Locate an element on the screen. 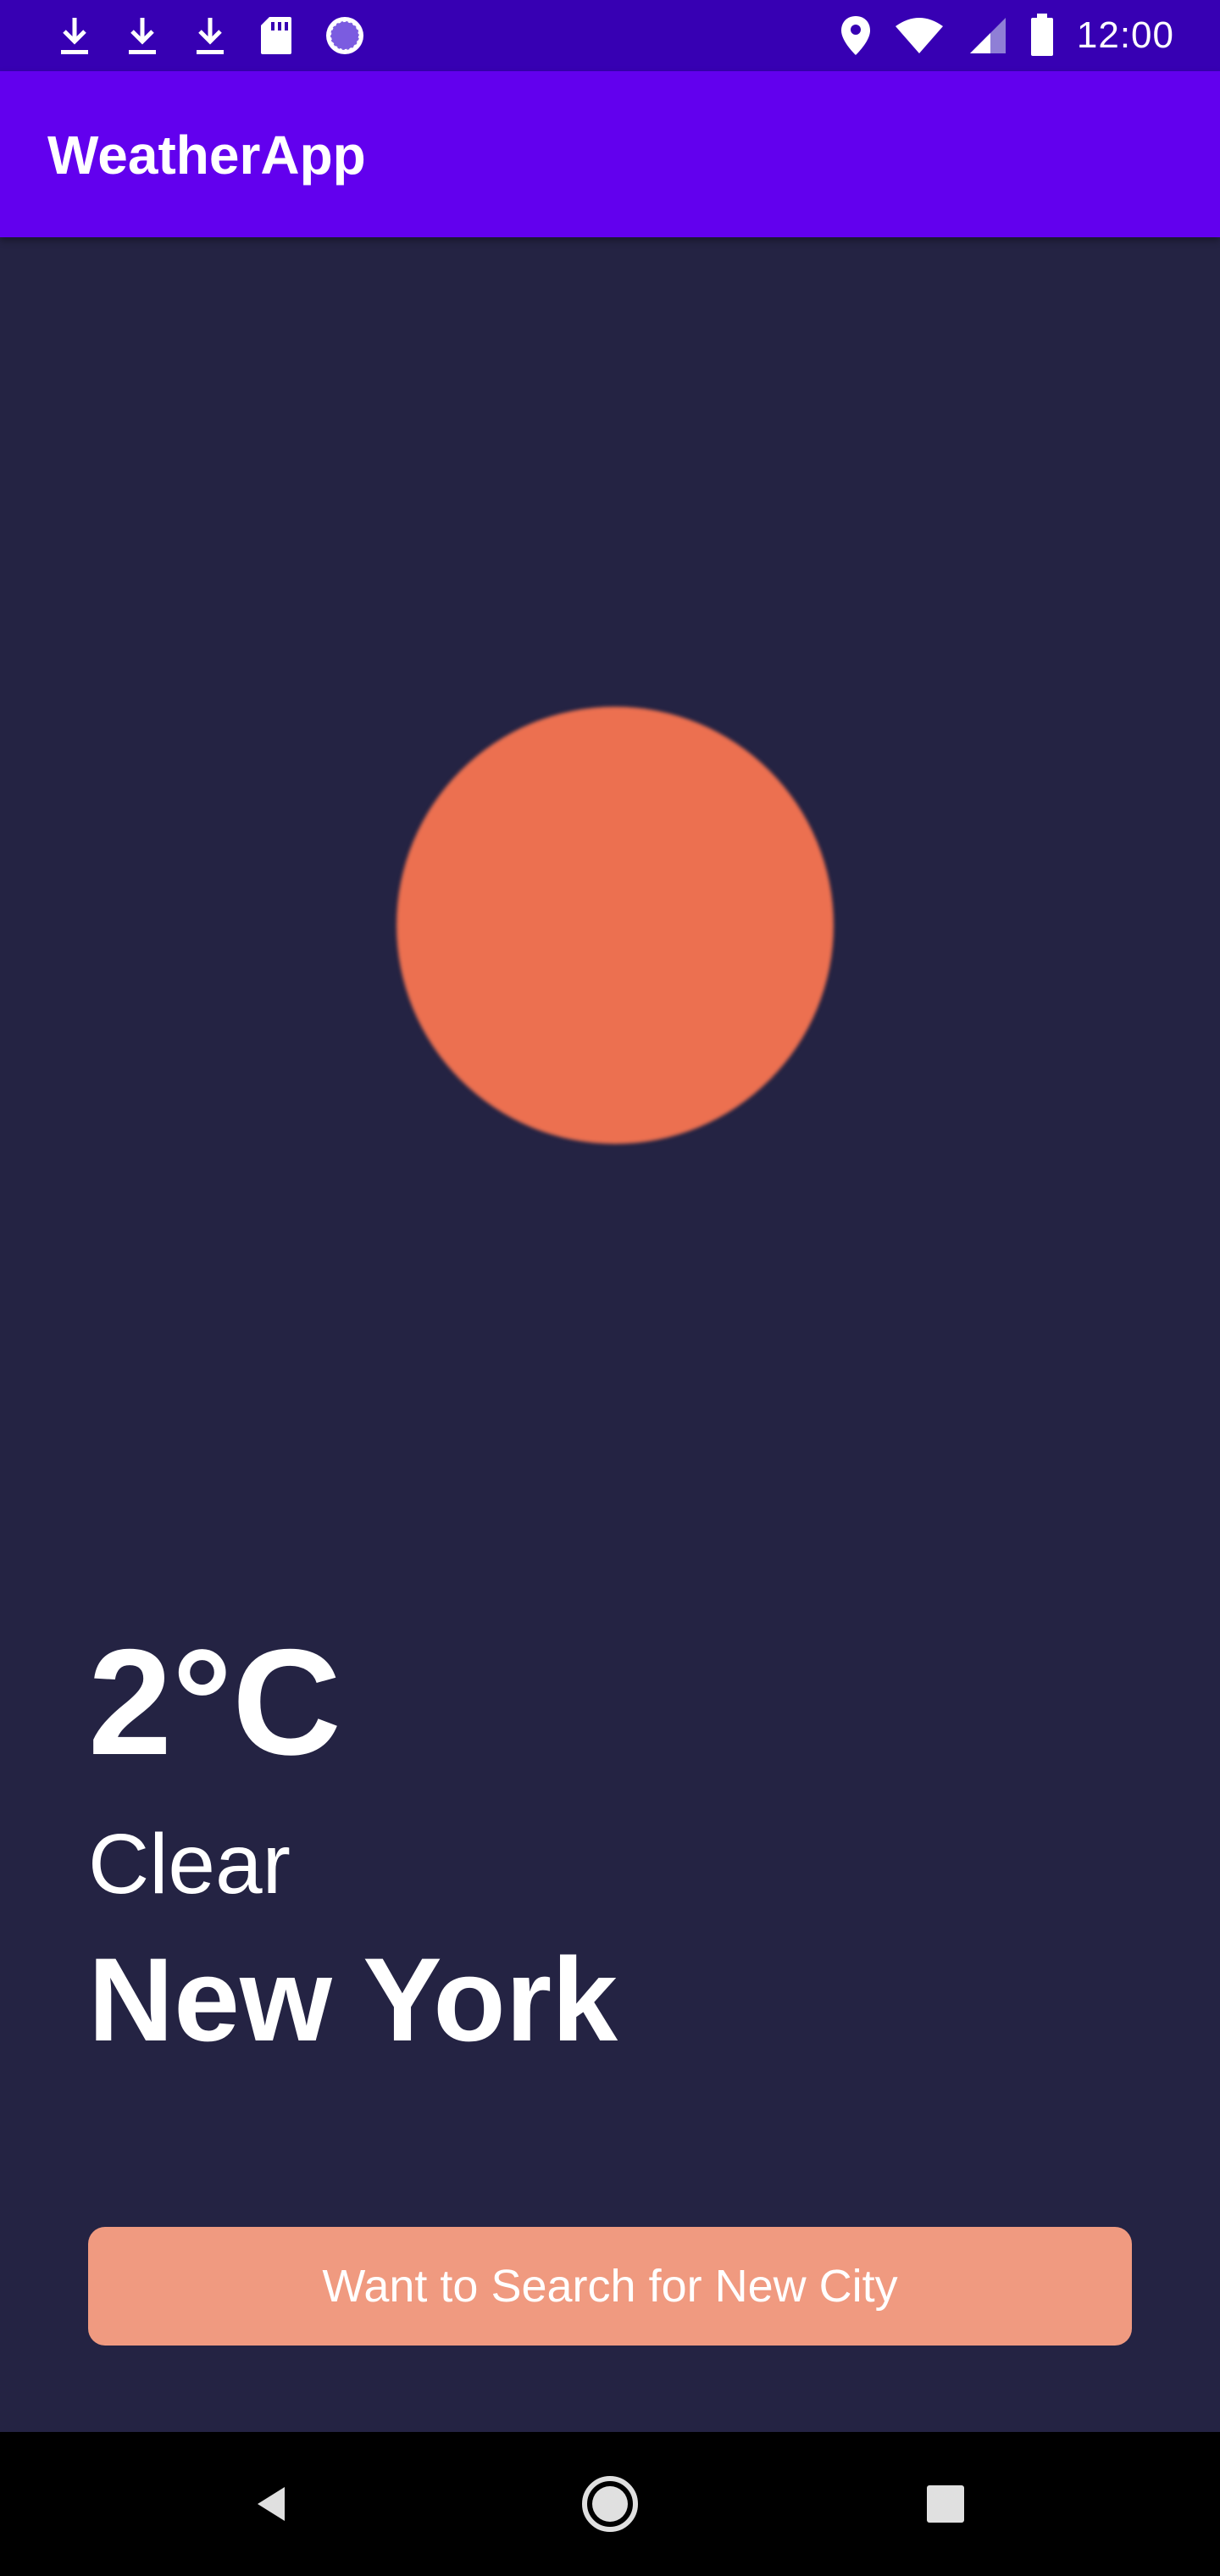 Image resolution: width=1220 pixels, height=2576 pixels. sd-card-icon is located at coordinates (276, 35).